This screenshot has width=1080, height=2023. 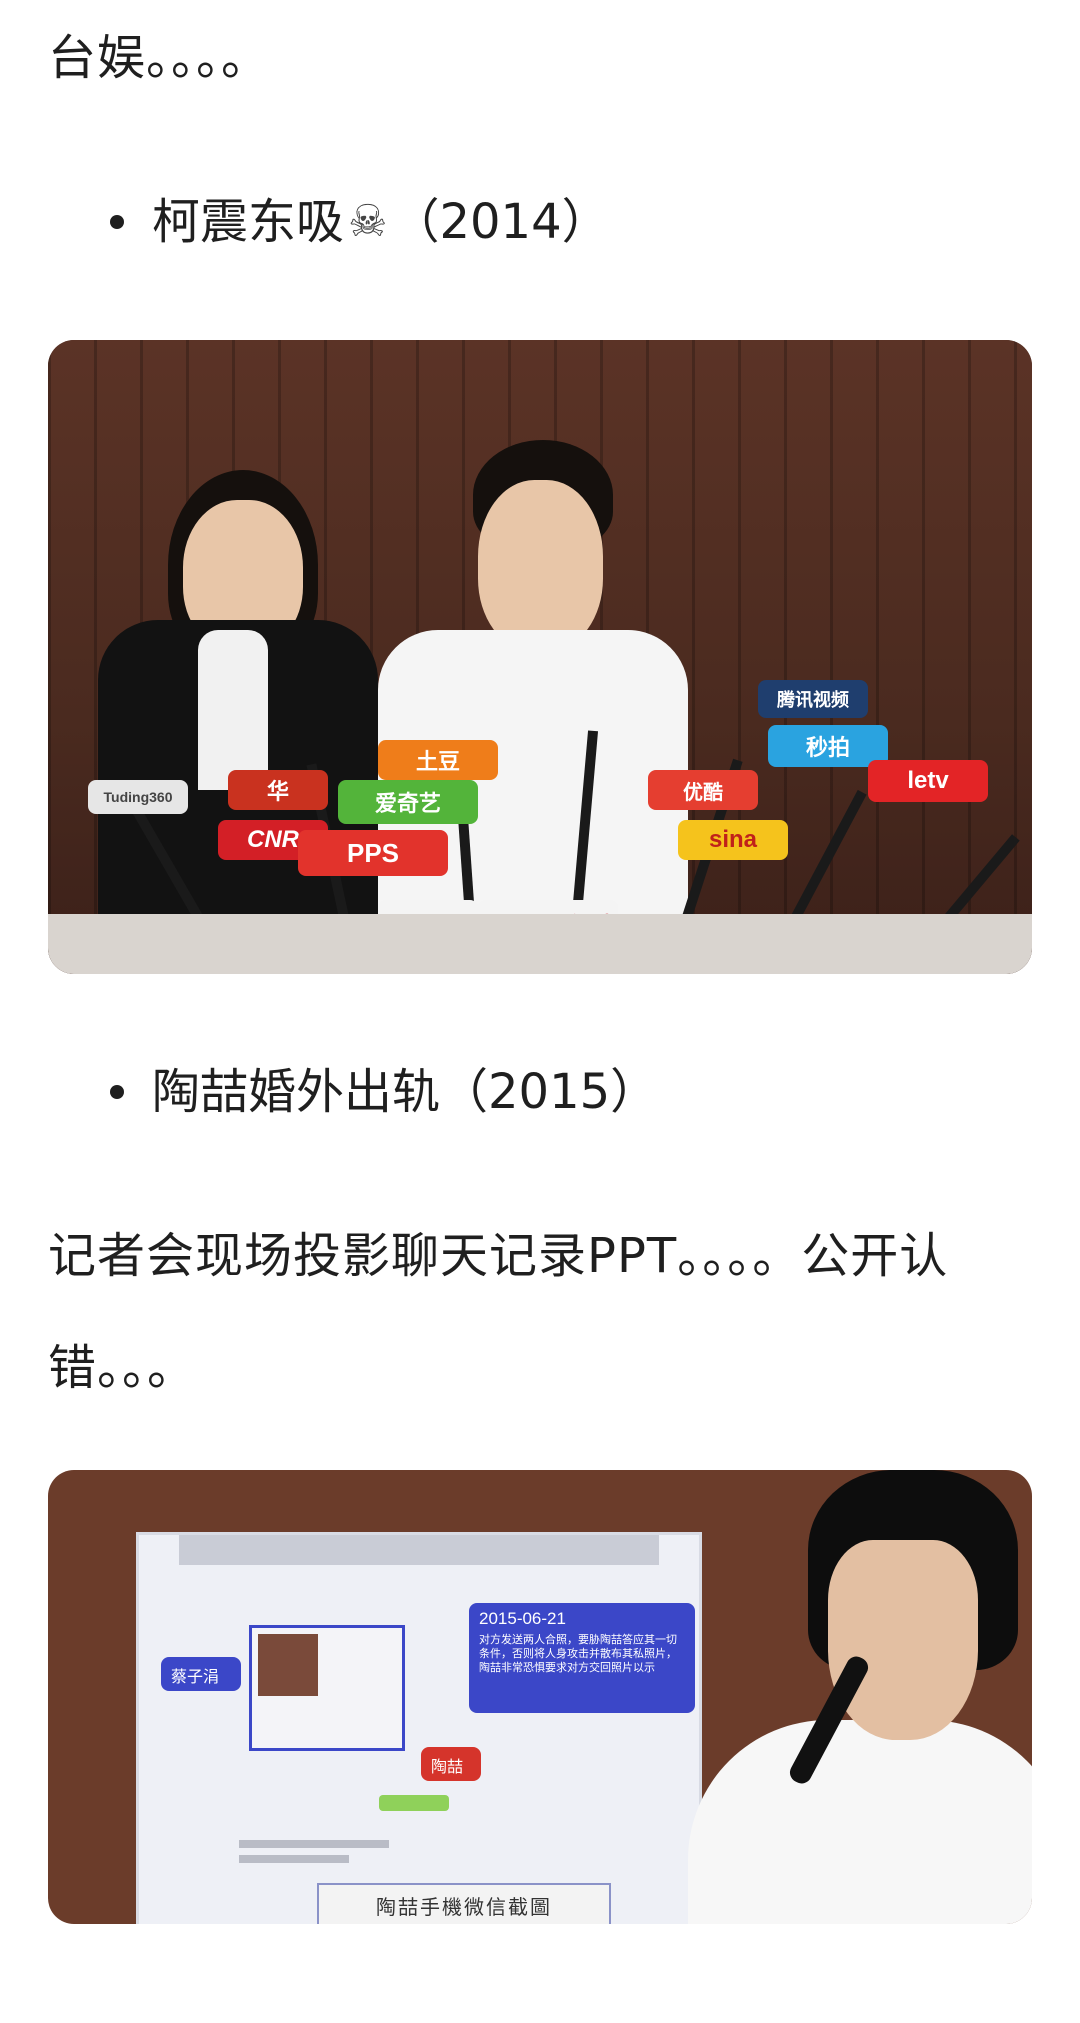 What do you see at coordinates (540, 944) in the screenshot?
I see `table-edge` at bounding box center [540, 944].